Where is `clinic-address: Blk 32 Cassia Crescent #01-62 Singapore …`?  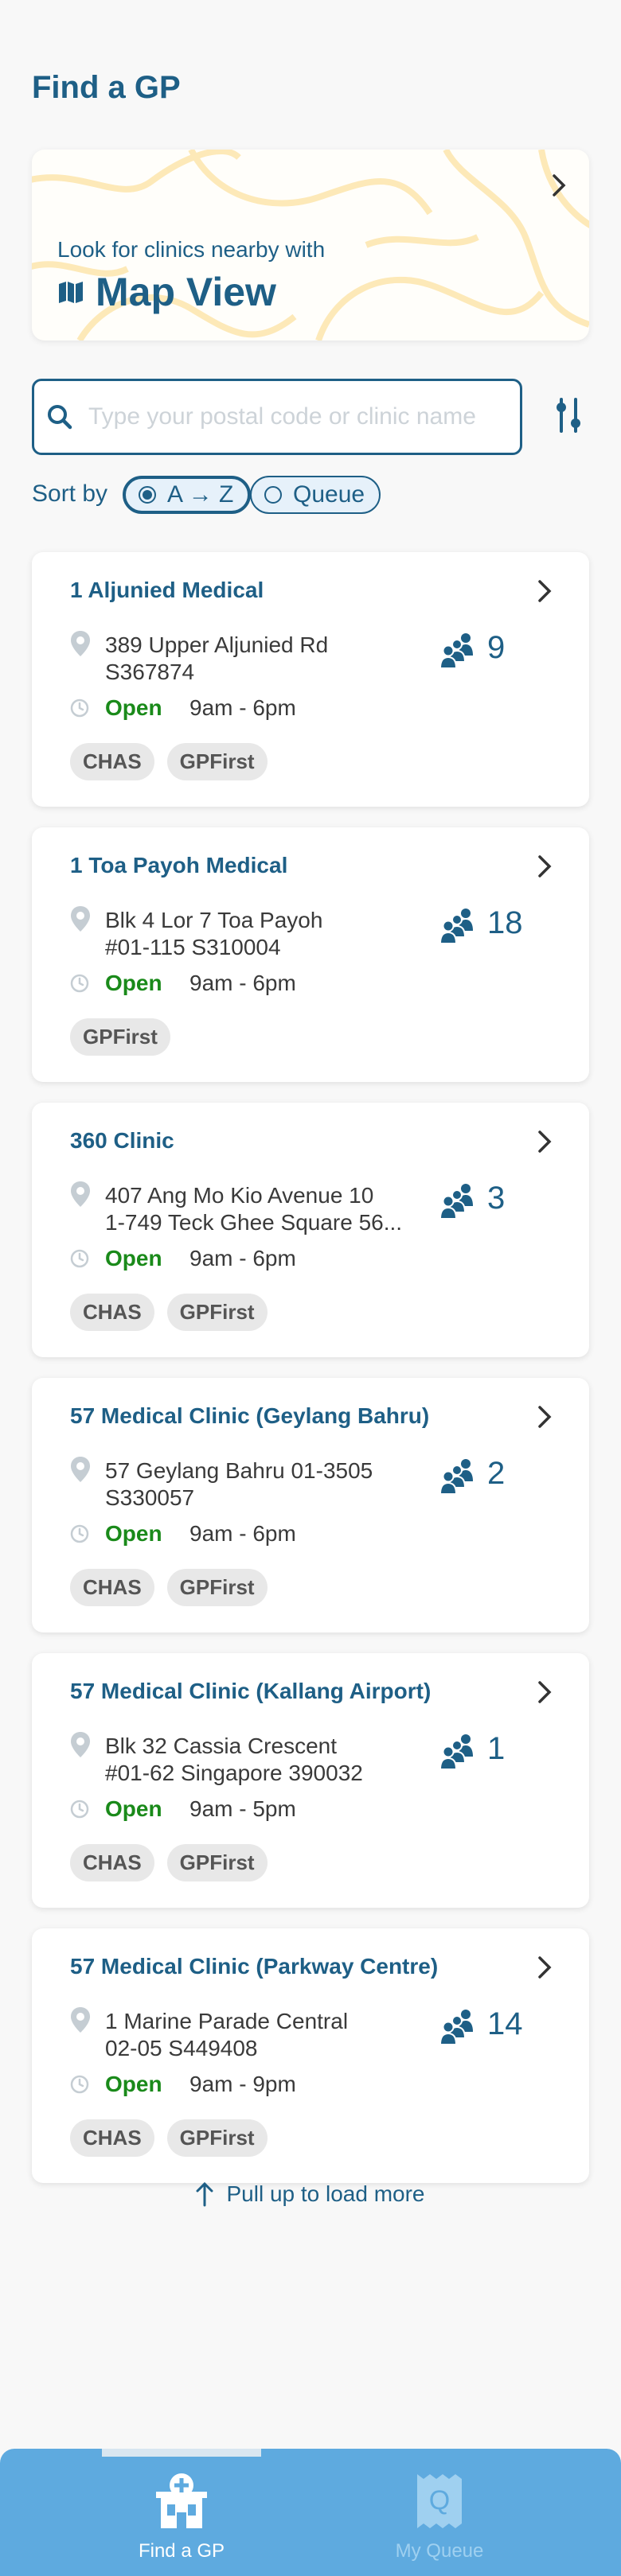
clinic-address: Blk 32 Cassia Crescent #01-62 Singapore … is located at coordinates (264, 1760).